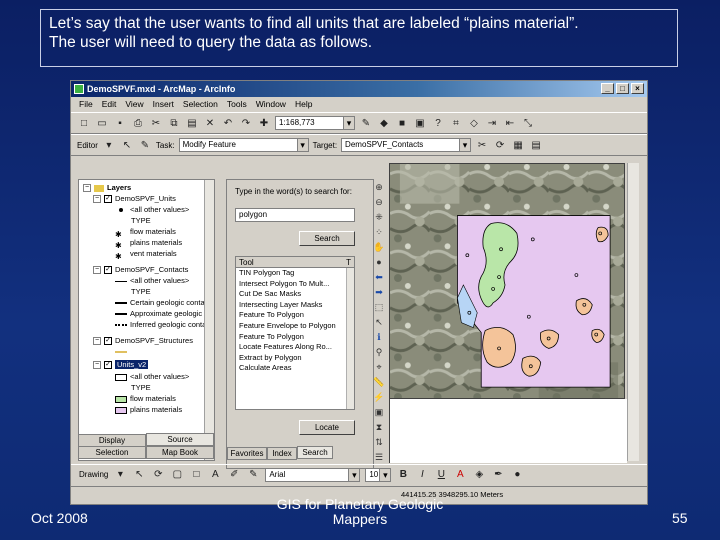 This screenshot has height=540, width=720. Describe the element at coordinates (200, 104) in the screenshot. I see `menu-selection: Selection` at that location.